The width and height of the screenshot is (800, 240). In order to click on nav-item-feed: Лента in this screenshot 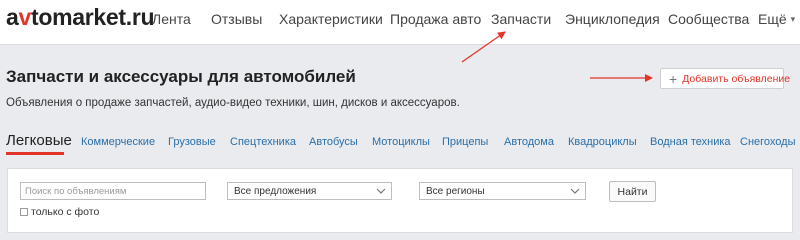, I will do `click(171, 19)`.